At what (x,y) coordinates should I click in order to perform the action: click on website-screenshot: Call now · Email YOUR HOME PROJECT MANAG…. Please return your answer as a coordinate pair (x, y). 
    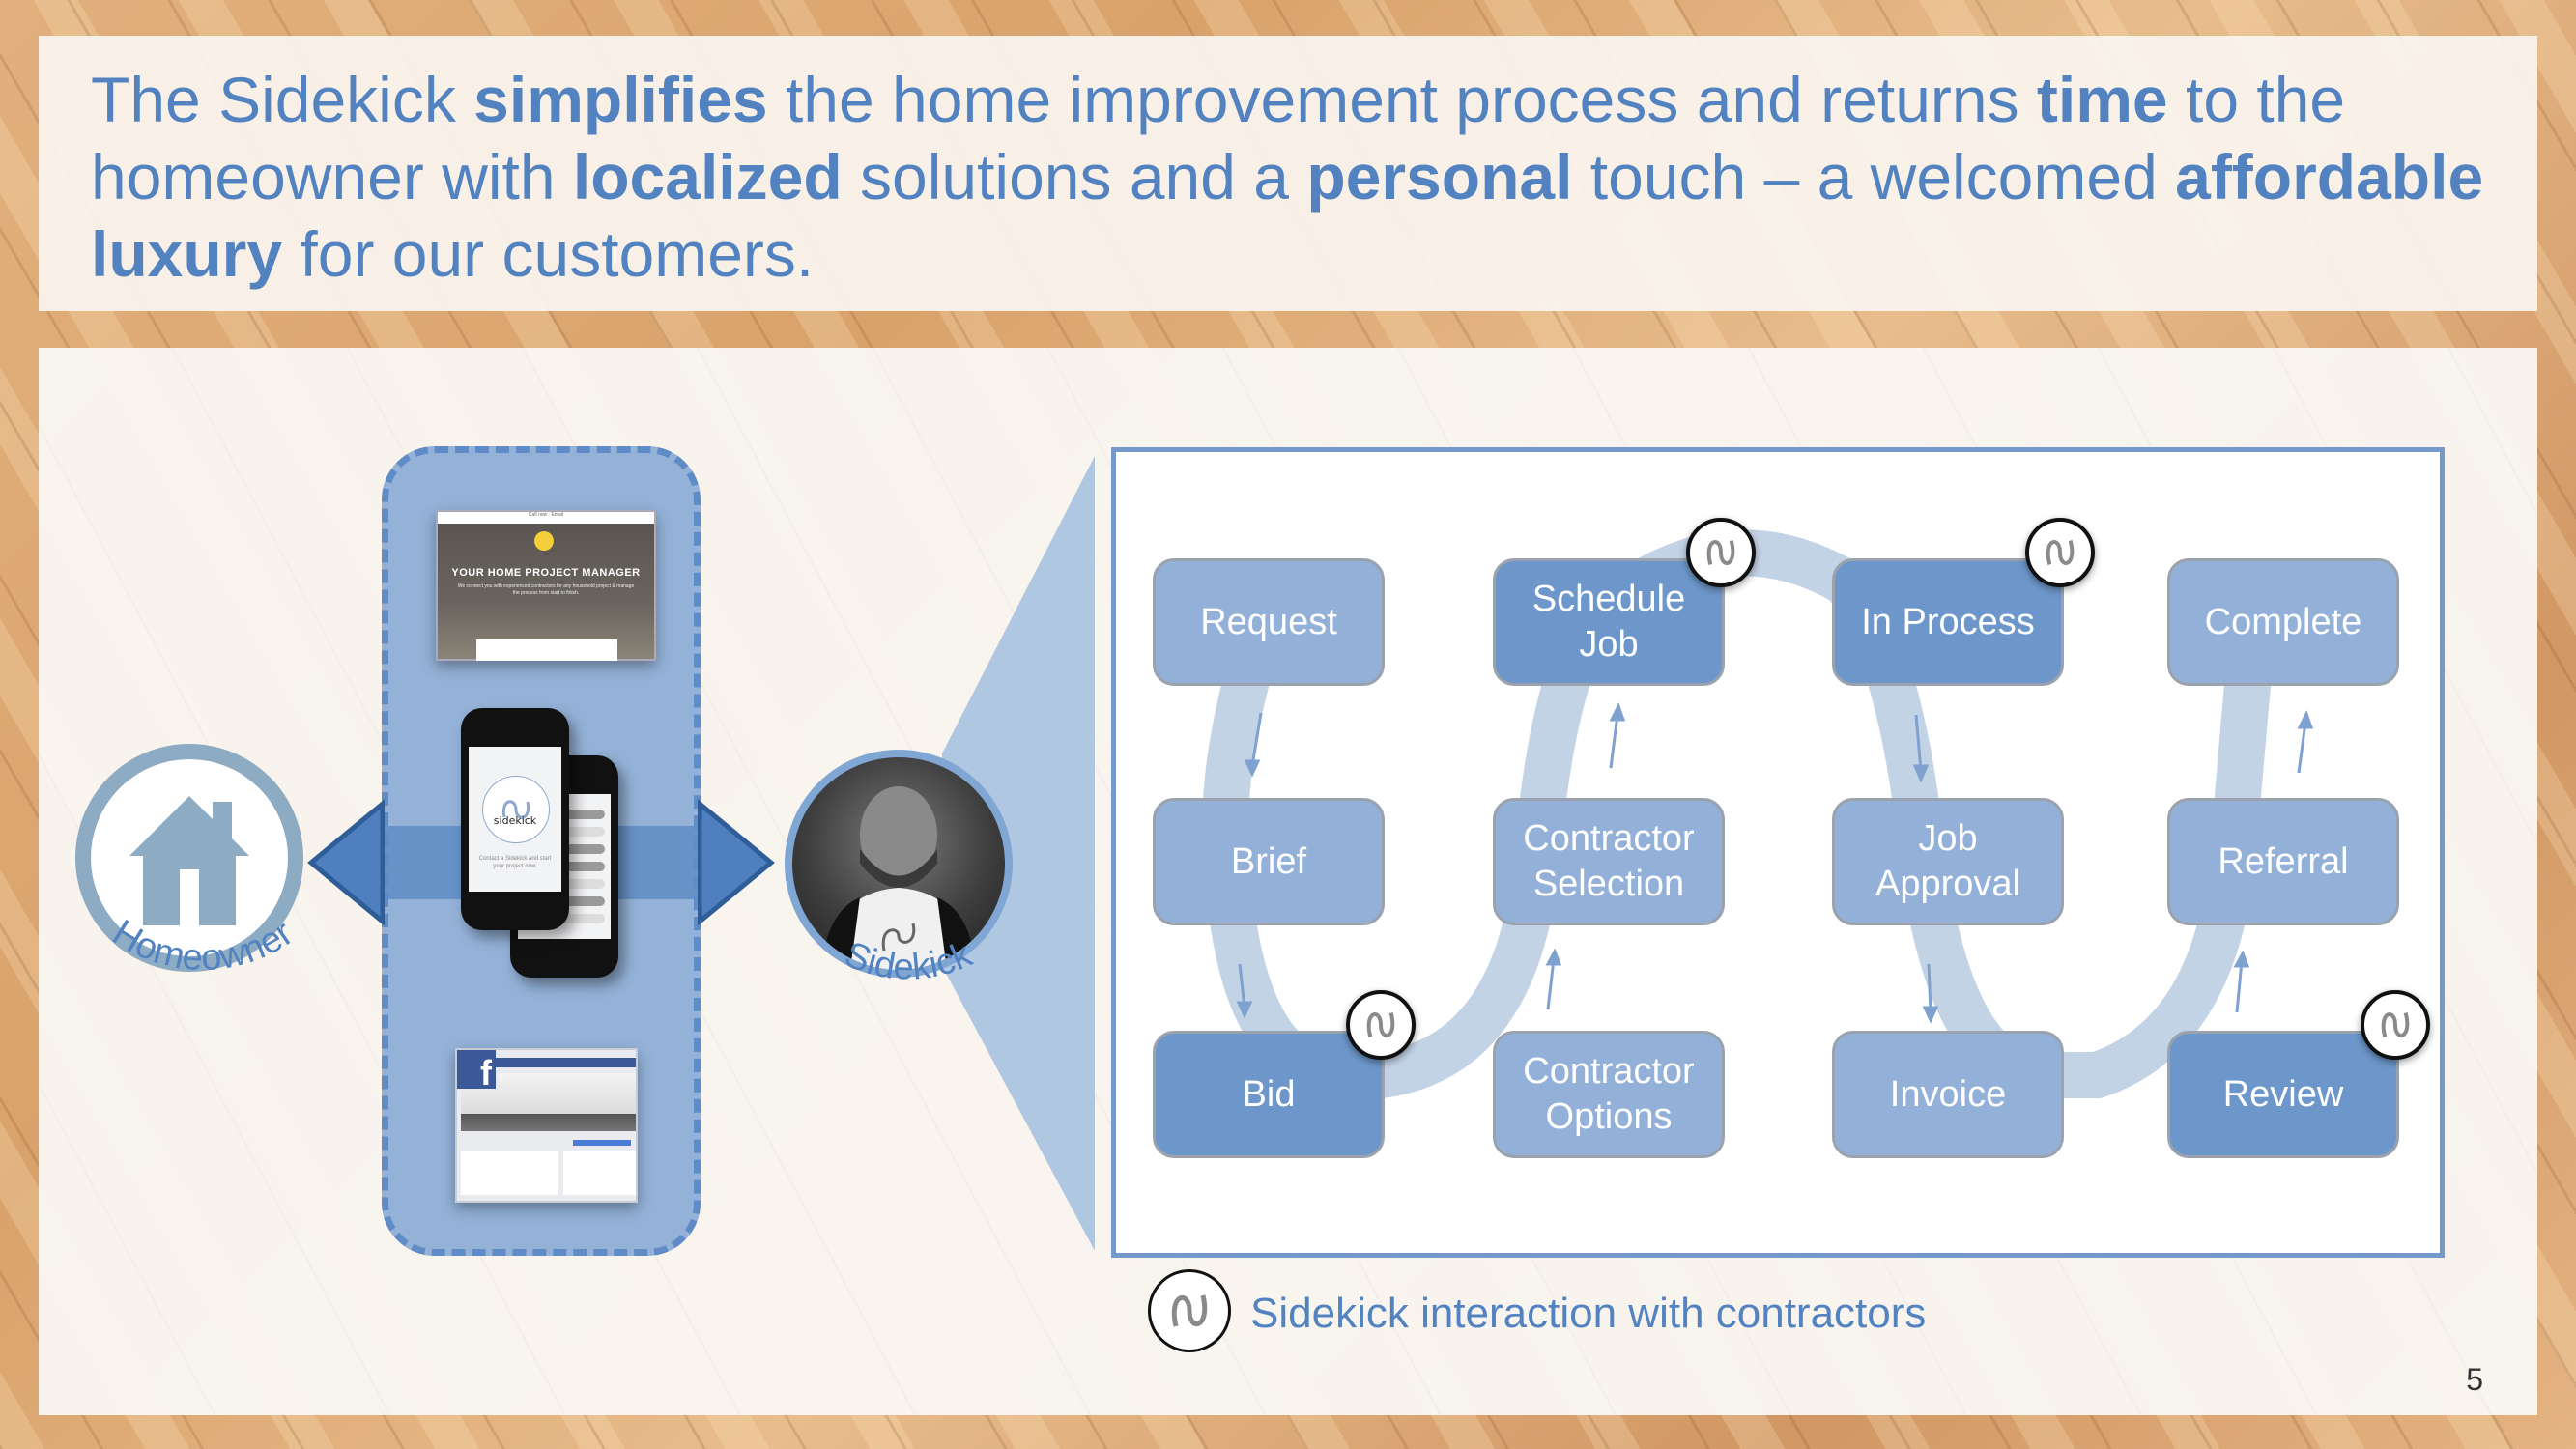
    Looking at the image, I should click on (546, 585).